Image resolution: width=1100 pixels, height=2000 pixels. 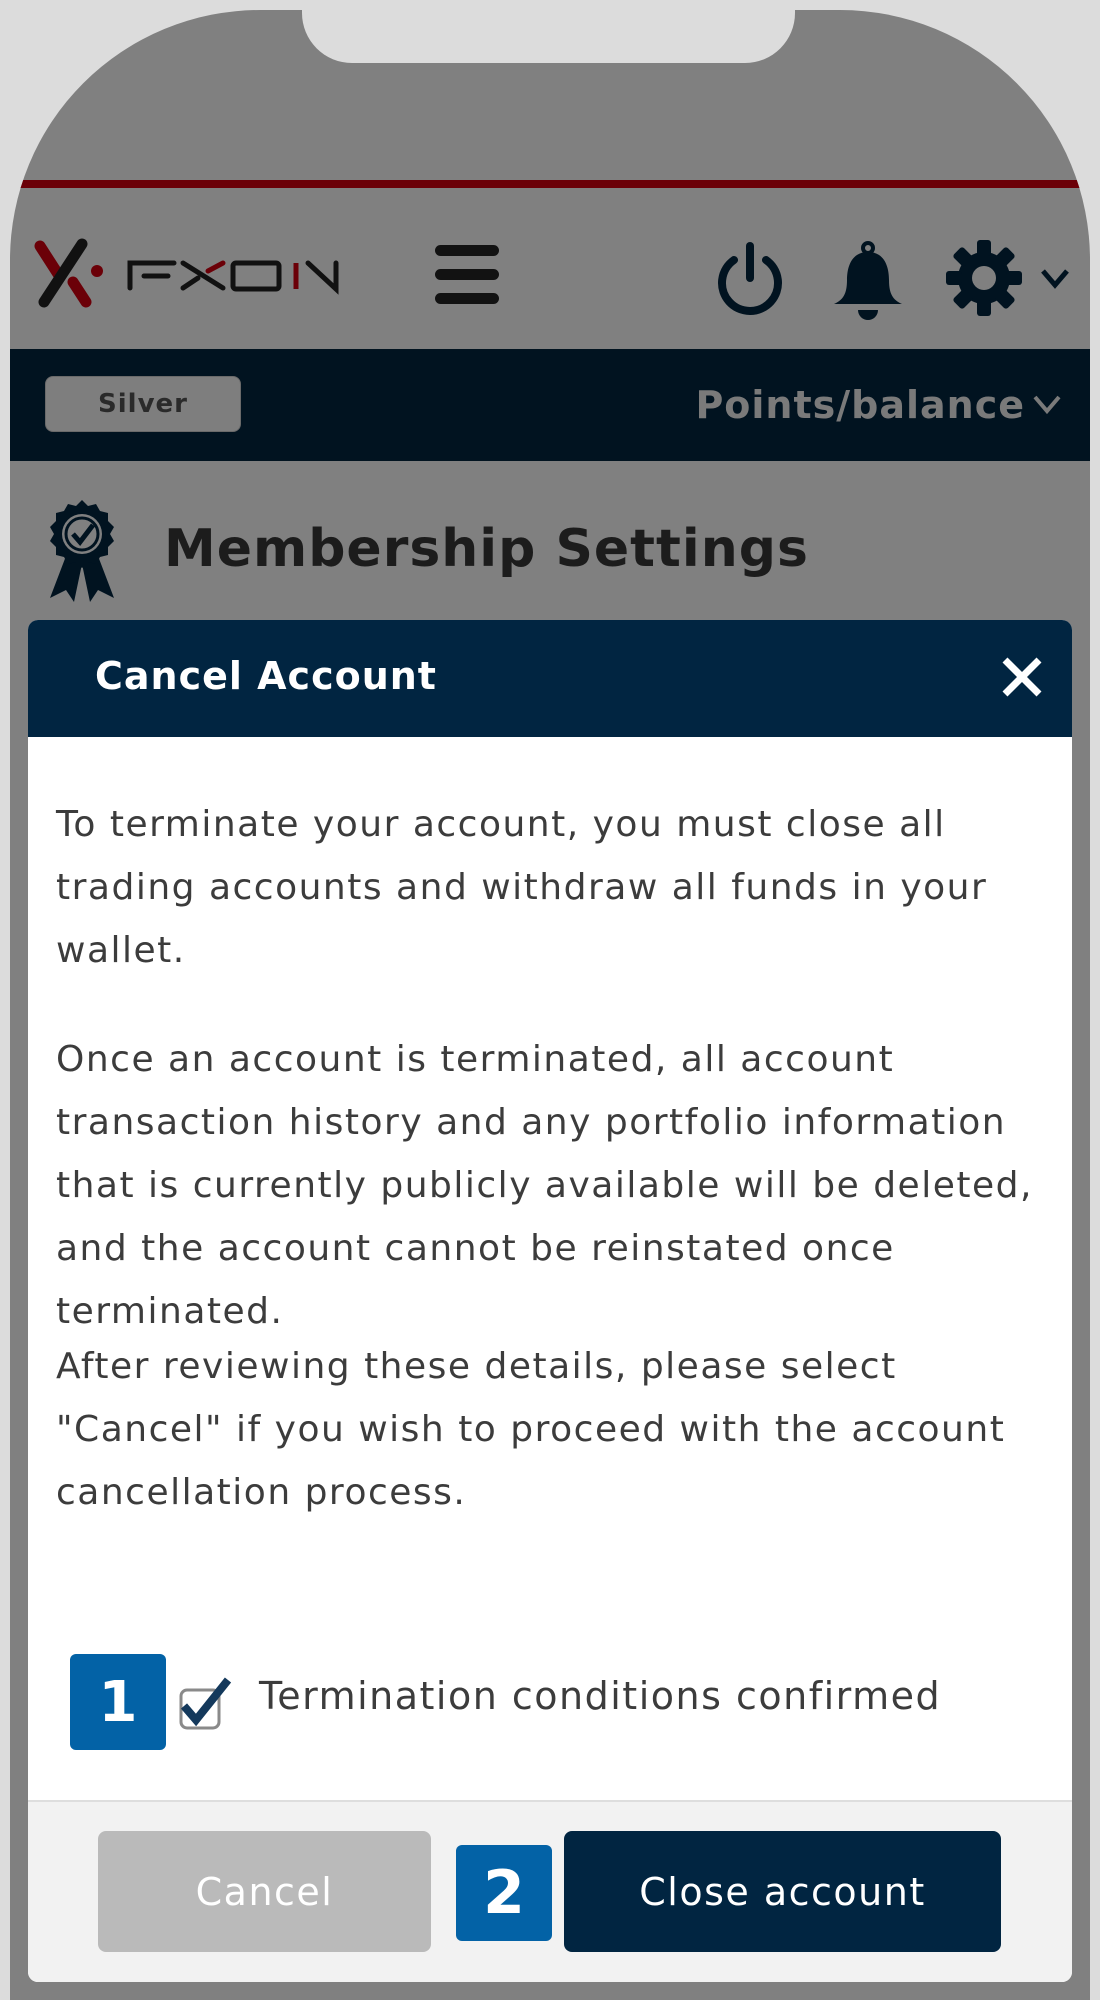 What do you see at coordinates (550, 678) in the screenshot?
I see `dialog-header: Cancel Account` at bounding box center [550, 678].